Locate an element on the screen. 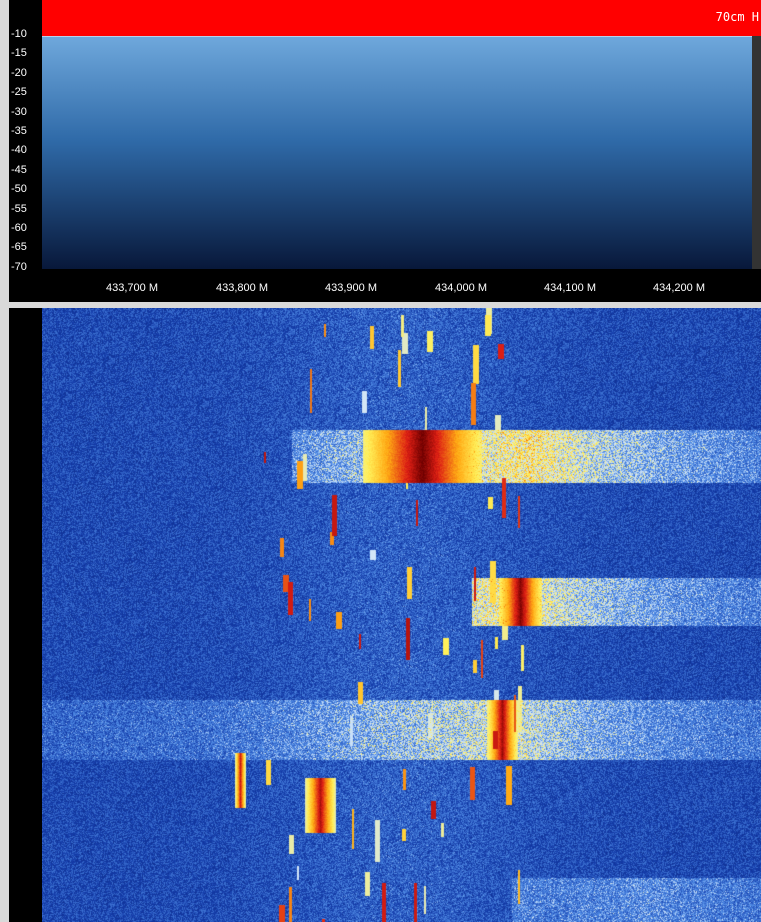 Image resolution: width=761 pixels, height=922 pixels. freq-label: 433,900 M is located at coordinates (351, 288).